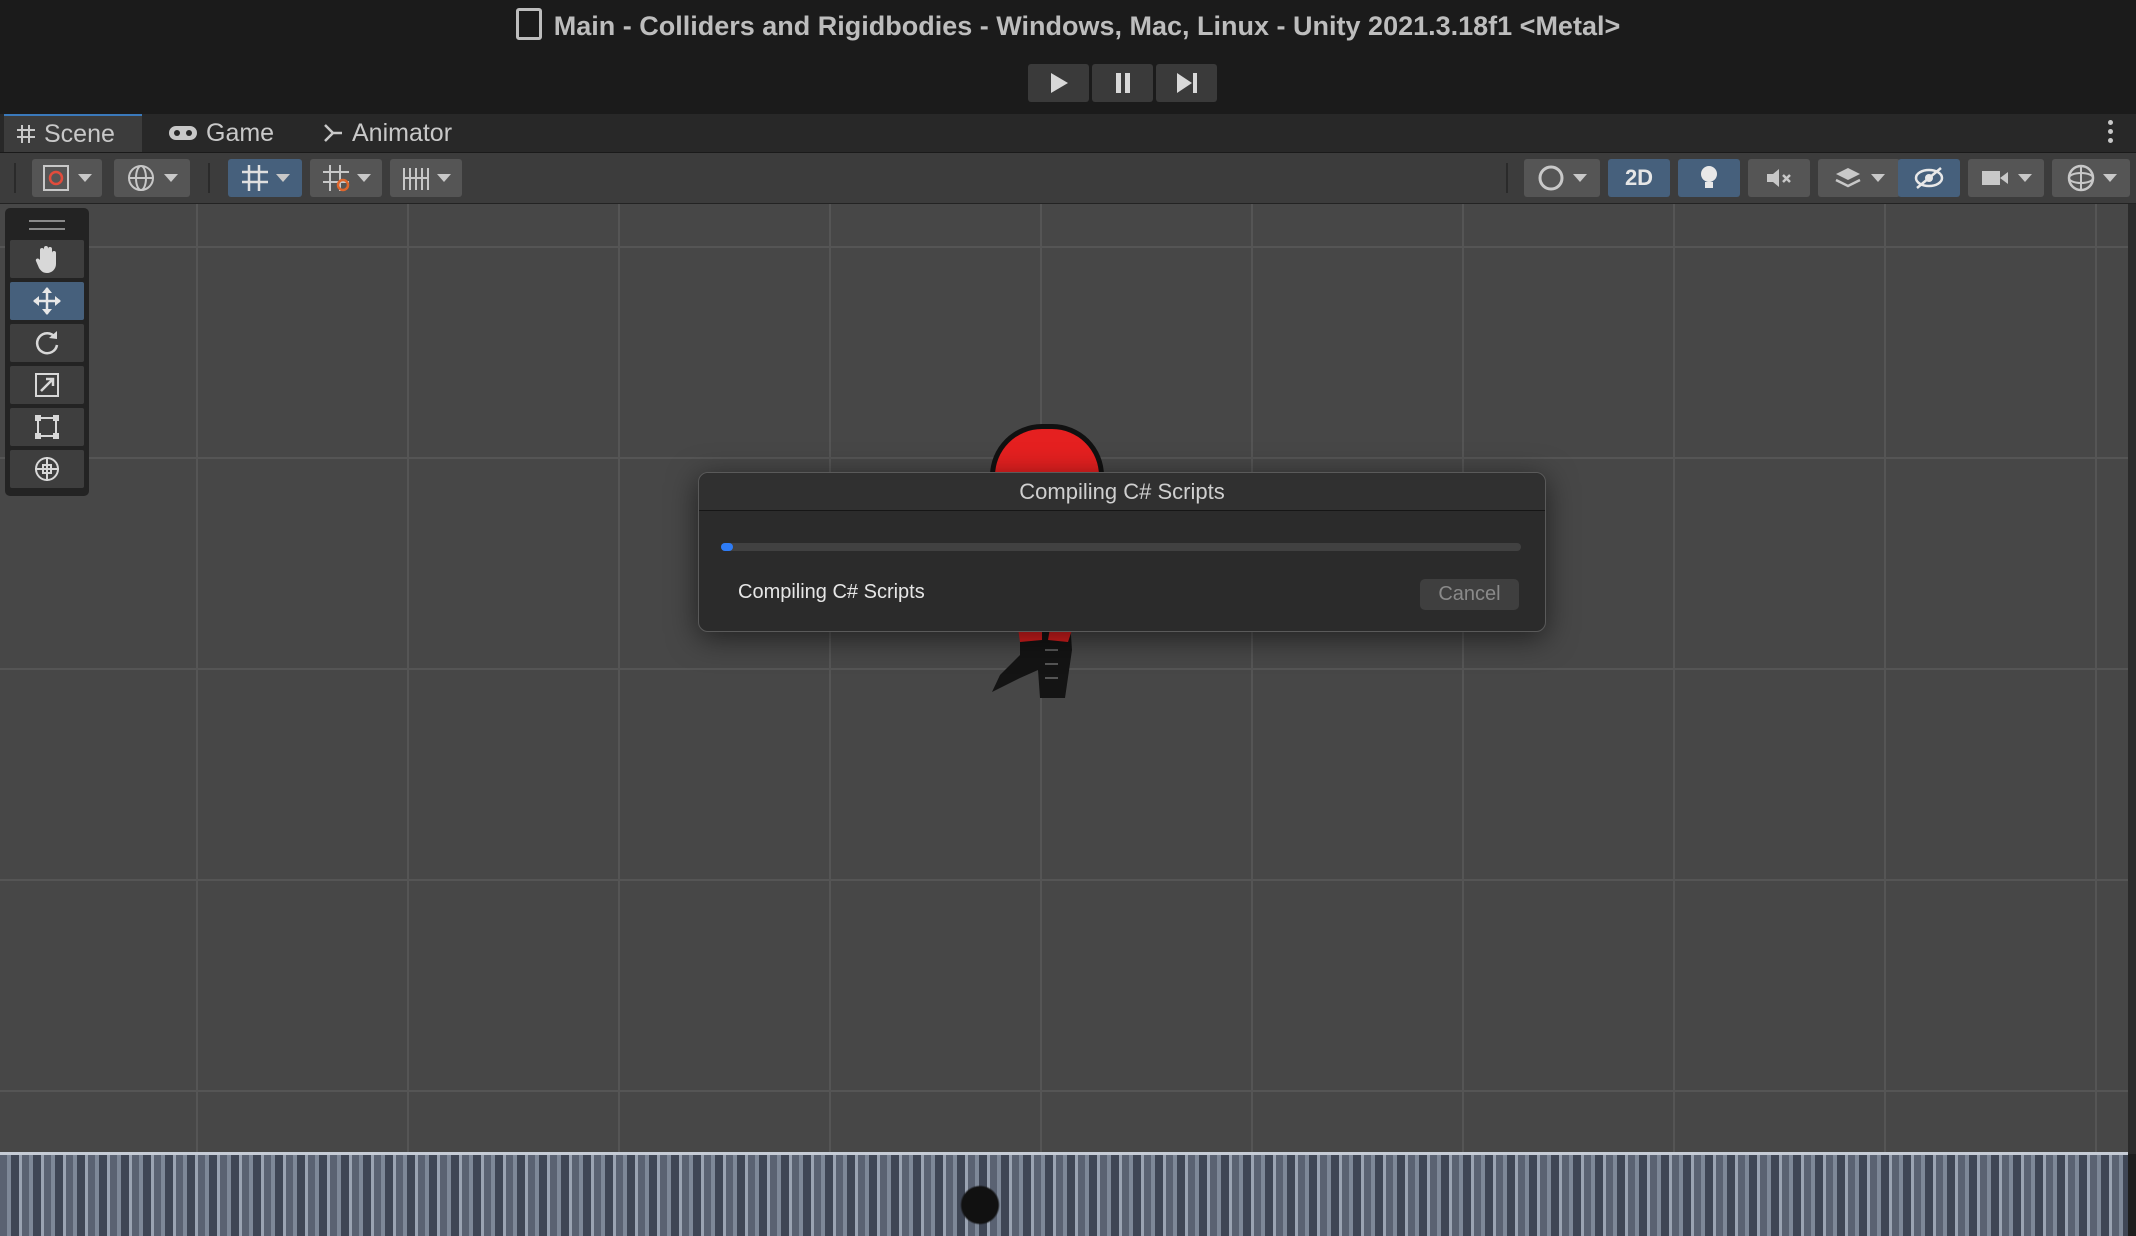 The width and height of the screenshot is (2136, 1236). I want to click on more-options-icon, so click(2111, 133).